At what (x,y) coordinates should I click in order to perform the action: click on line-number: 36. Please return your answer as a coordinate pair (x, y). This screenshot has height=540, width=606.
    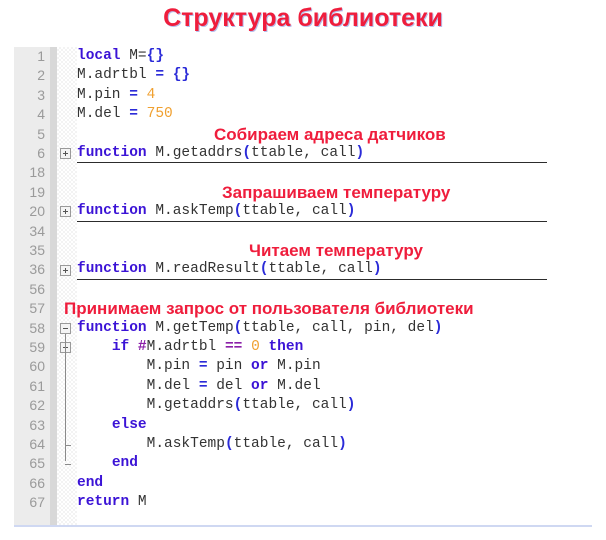
    Looking at the image, I should click on (37, 269).